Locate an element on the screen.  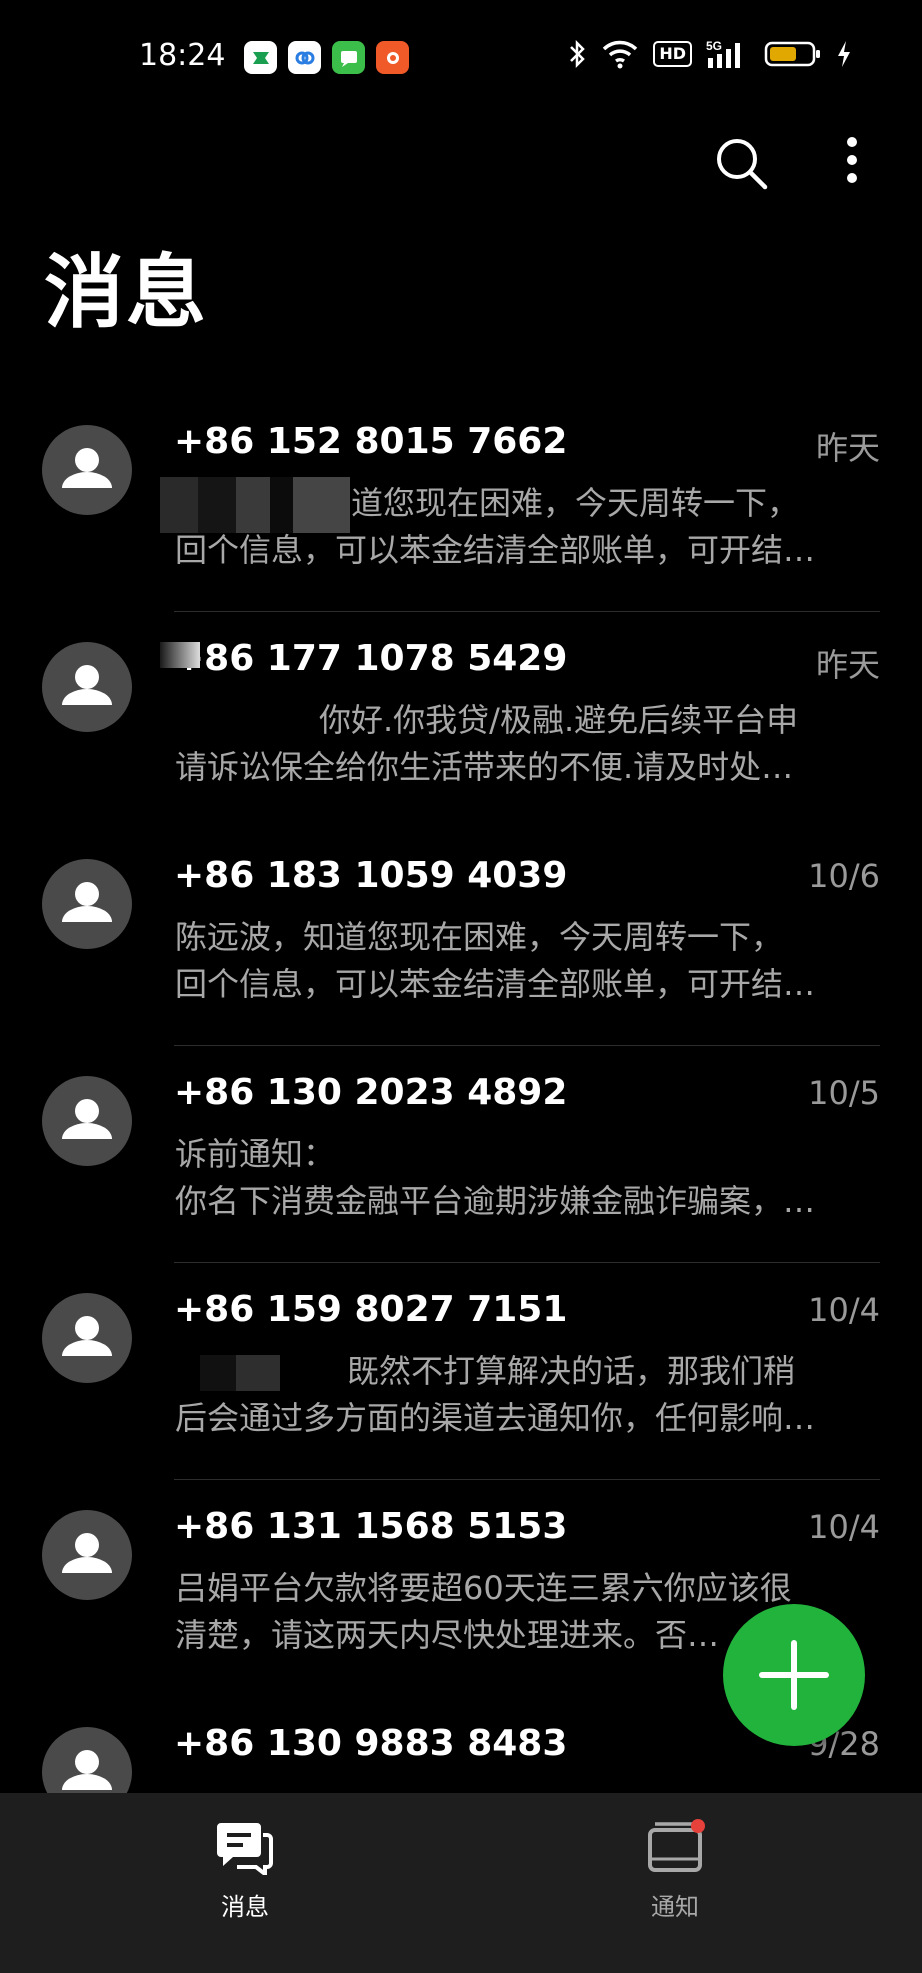
tab-messages: 消息 is located at coordinates (245, 1870).